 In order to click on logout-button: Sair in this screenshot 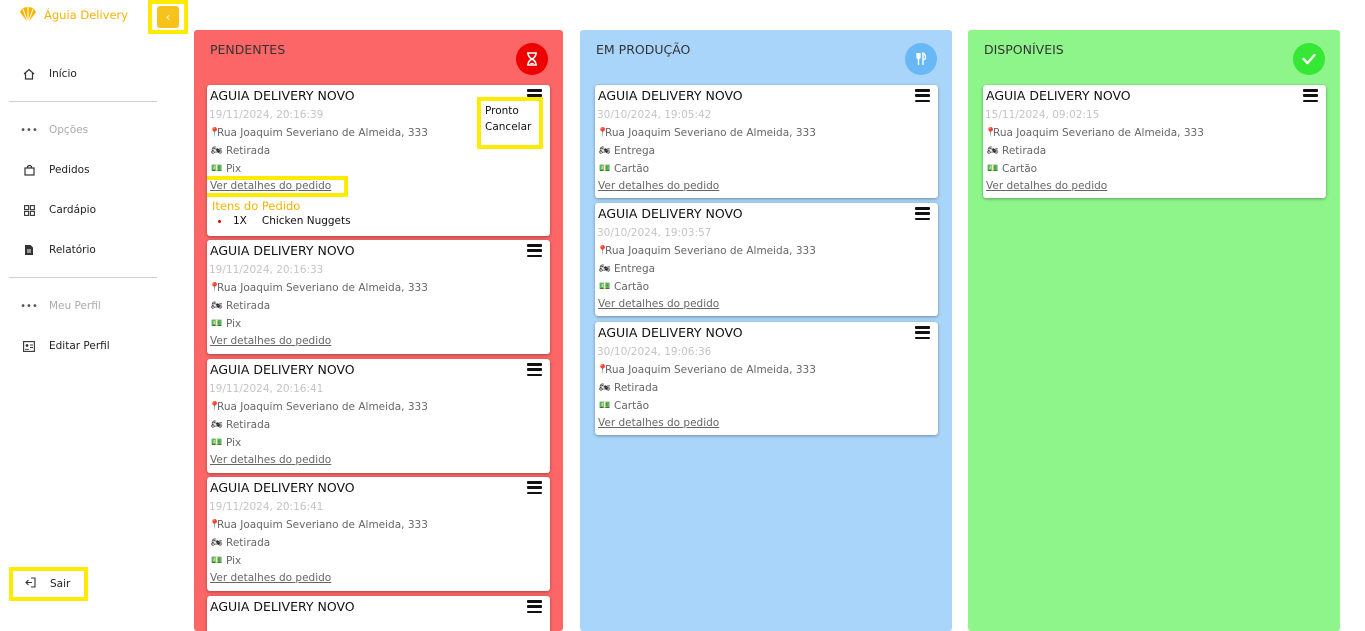, I will do `click(48, 584)`.